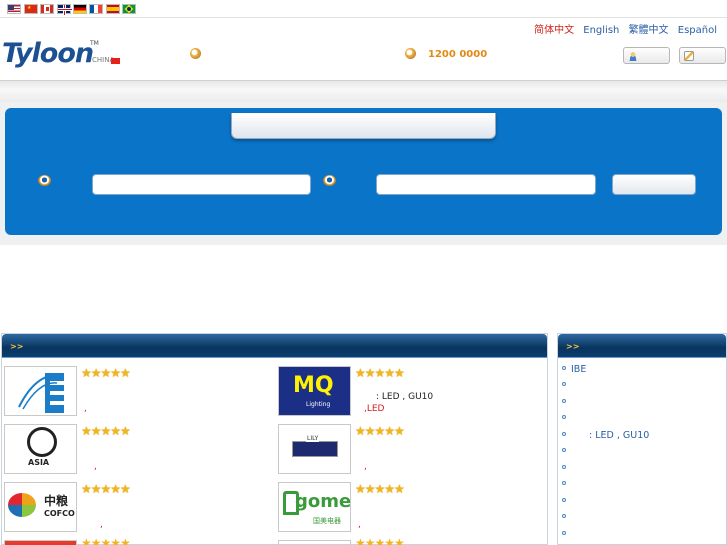 The height and width of the screenshot is (545, 727). I want to click on mq-logo-sub: Lighting, so click(318, 404).